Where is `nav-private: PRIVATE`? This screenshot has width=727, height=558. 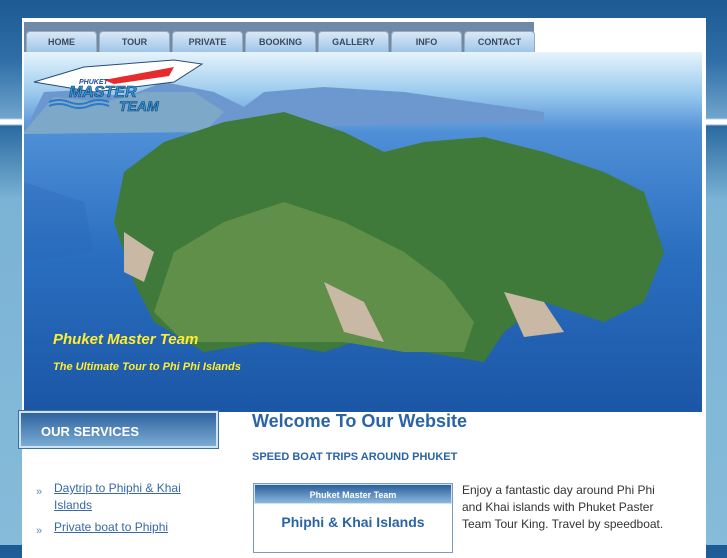 nav-private: PRIVATE is located at coordinates (207, 42).